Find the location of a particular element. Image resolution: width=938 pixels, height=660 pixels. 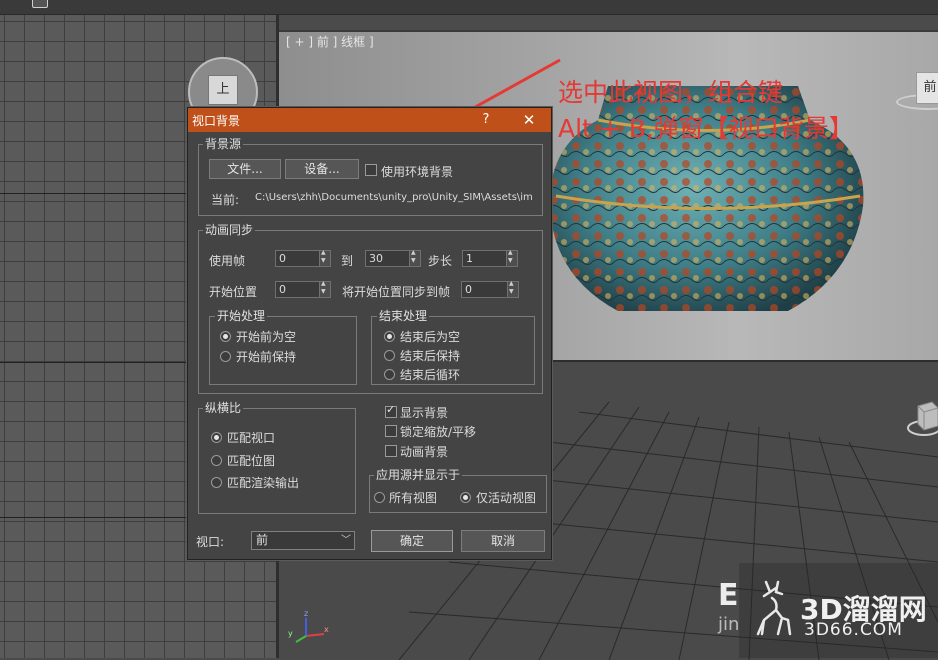

svg-text: x is located at coordinates (326, 629).